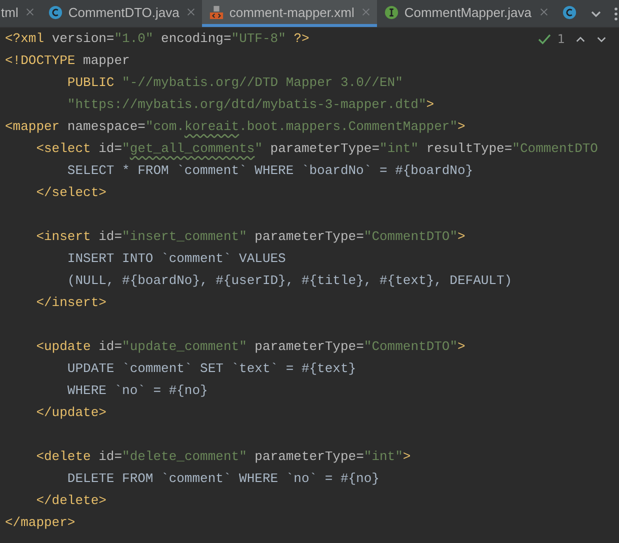 This screenshot has width=619, height=543. Describe the element at coordinates (270, 170) in the screenshot. I see `code-line: SELECT * FROM `comment` WHERE `boardNo` = #{boardNo}` at that location.